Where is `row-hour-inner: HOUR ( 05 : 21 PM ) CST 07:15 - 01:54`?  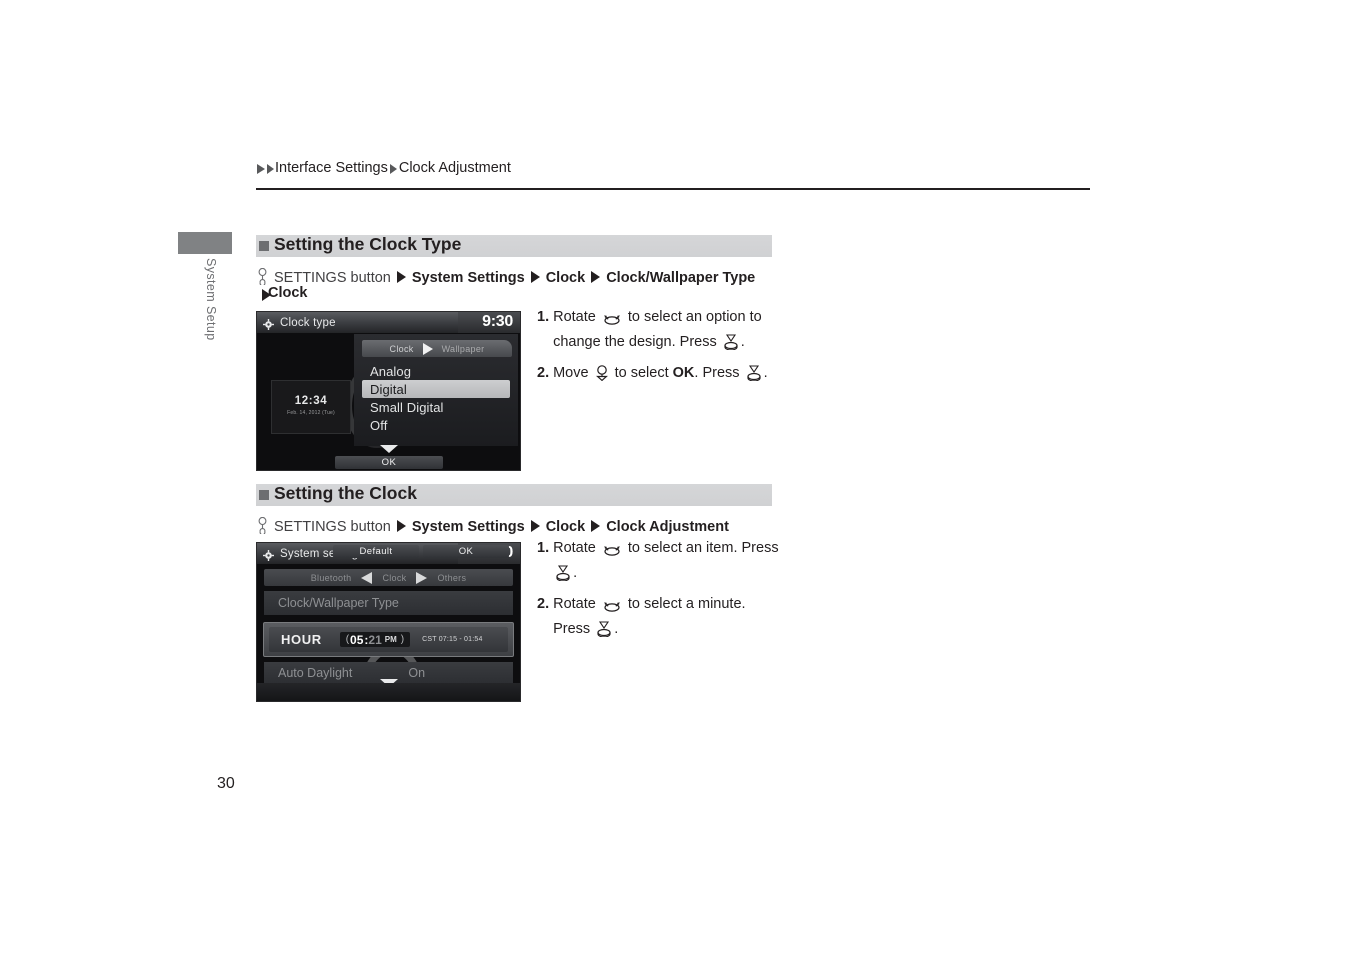 row-hour-inner: HOUR ( 05 : 21 PM ) CST 07:15 - 01:54 is located at coordinates (388, 639).